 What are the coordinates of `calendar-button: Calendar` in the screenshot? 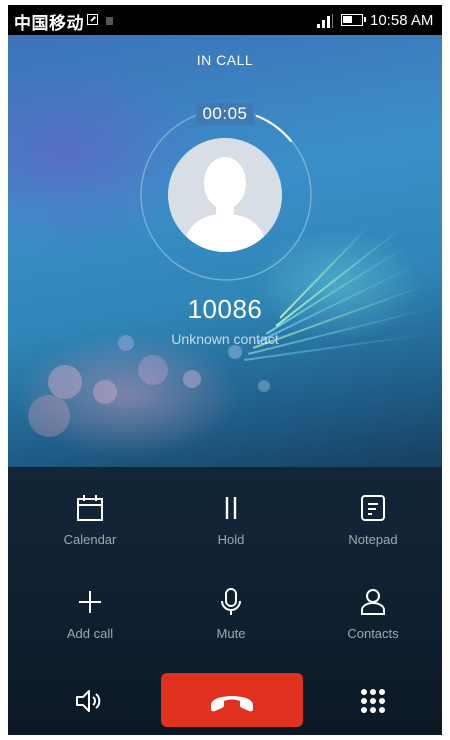 It's located at (90, 520).